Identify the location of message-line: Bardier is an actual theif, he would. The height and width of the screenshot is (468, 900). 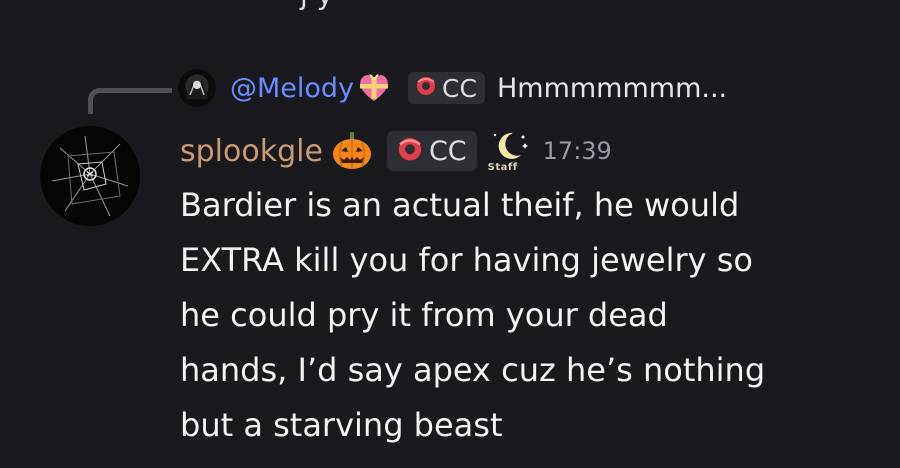
(460, 205).